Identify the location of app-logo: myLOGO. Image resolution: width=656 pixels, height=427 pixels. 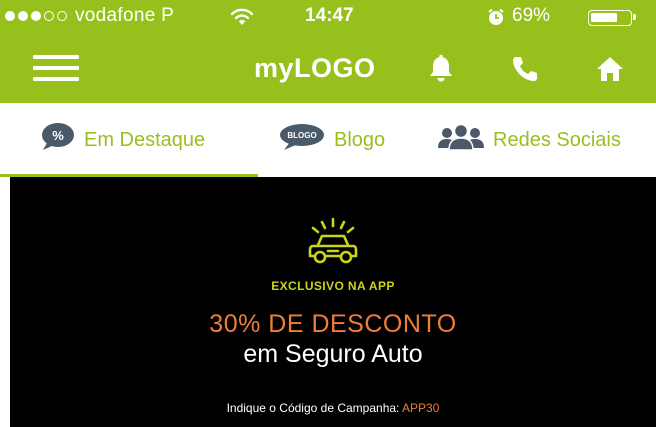
(315, 68).